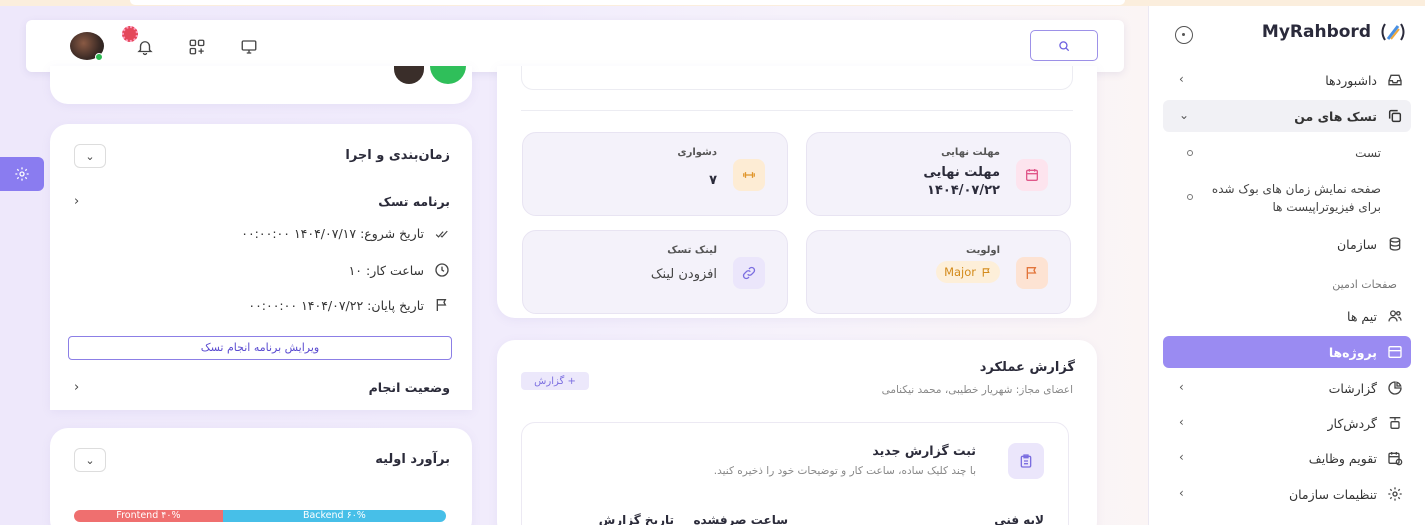  I want to click on sidebar-item-label: گزارشات, so click(1352, 388).